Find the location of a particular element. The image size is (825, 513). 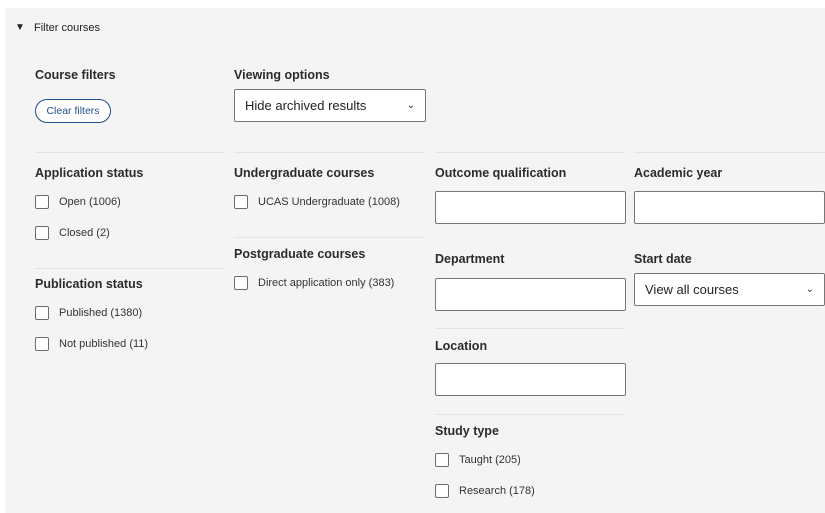

checkbox-option-published: Published (1380) is located at coordinates (88, 313).